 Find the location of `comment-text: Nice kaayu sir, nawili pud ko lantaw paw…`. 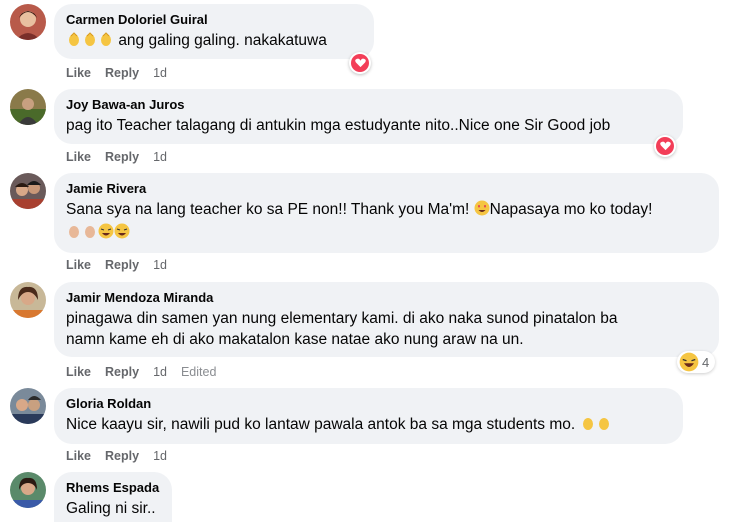

comment-text: Nice kaayu sir, nawili pud ko lantaw paw… is located at coordinates (368, 424).